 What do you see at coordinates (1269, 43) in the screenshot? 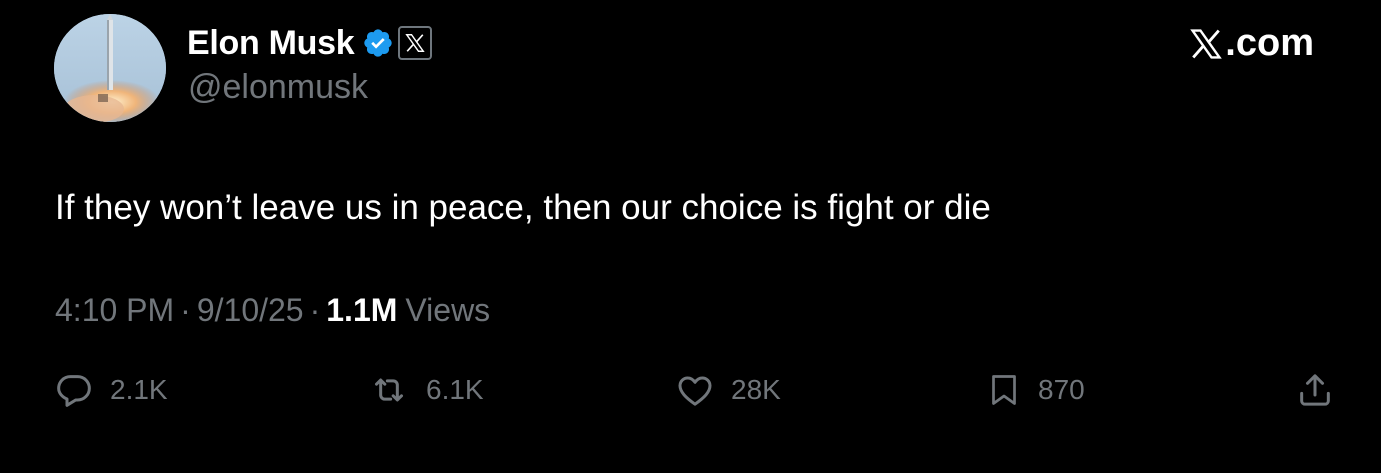
I see `site-brand-label: .com` at bounding box center [1269, 43].